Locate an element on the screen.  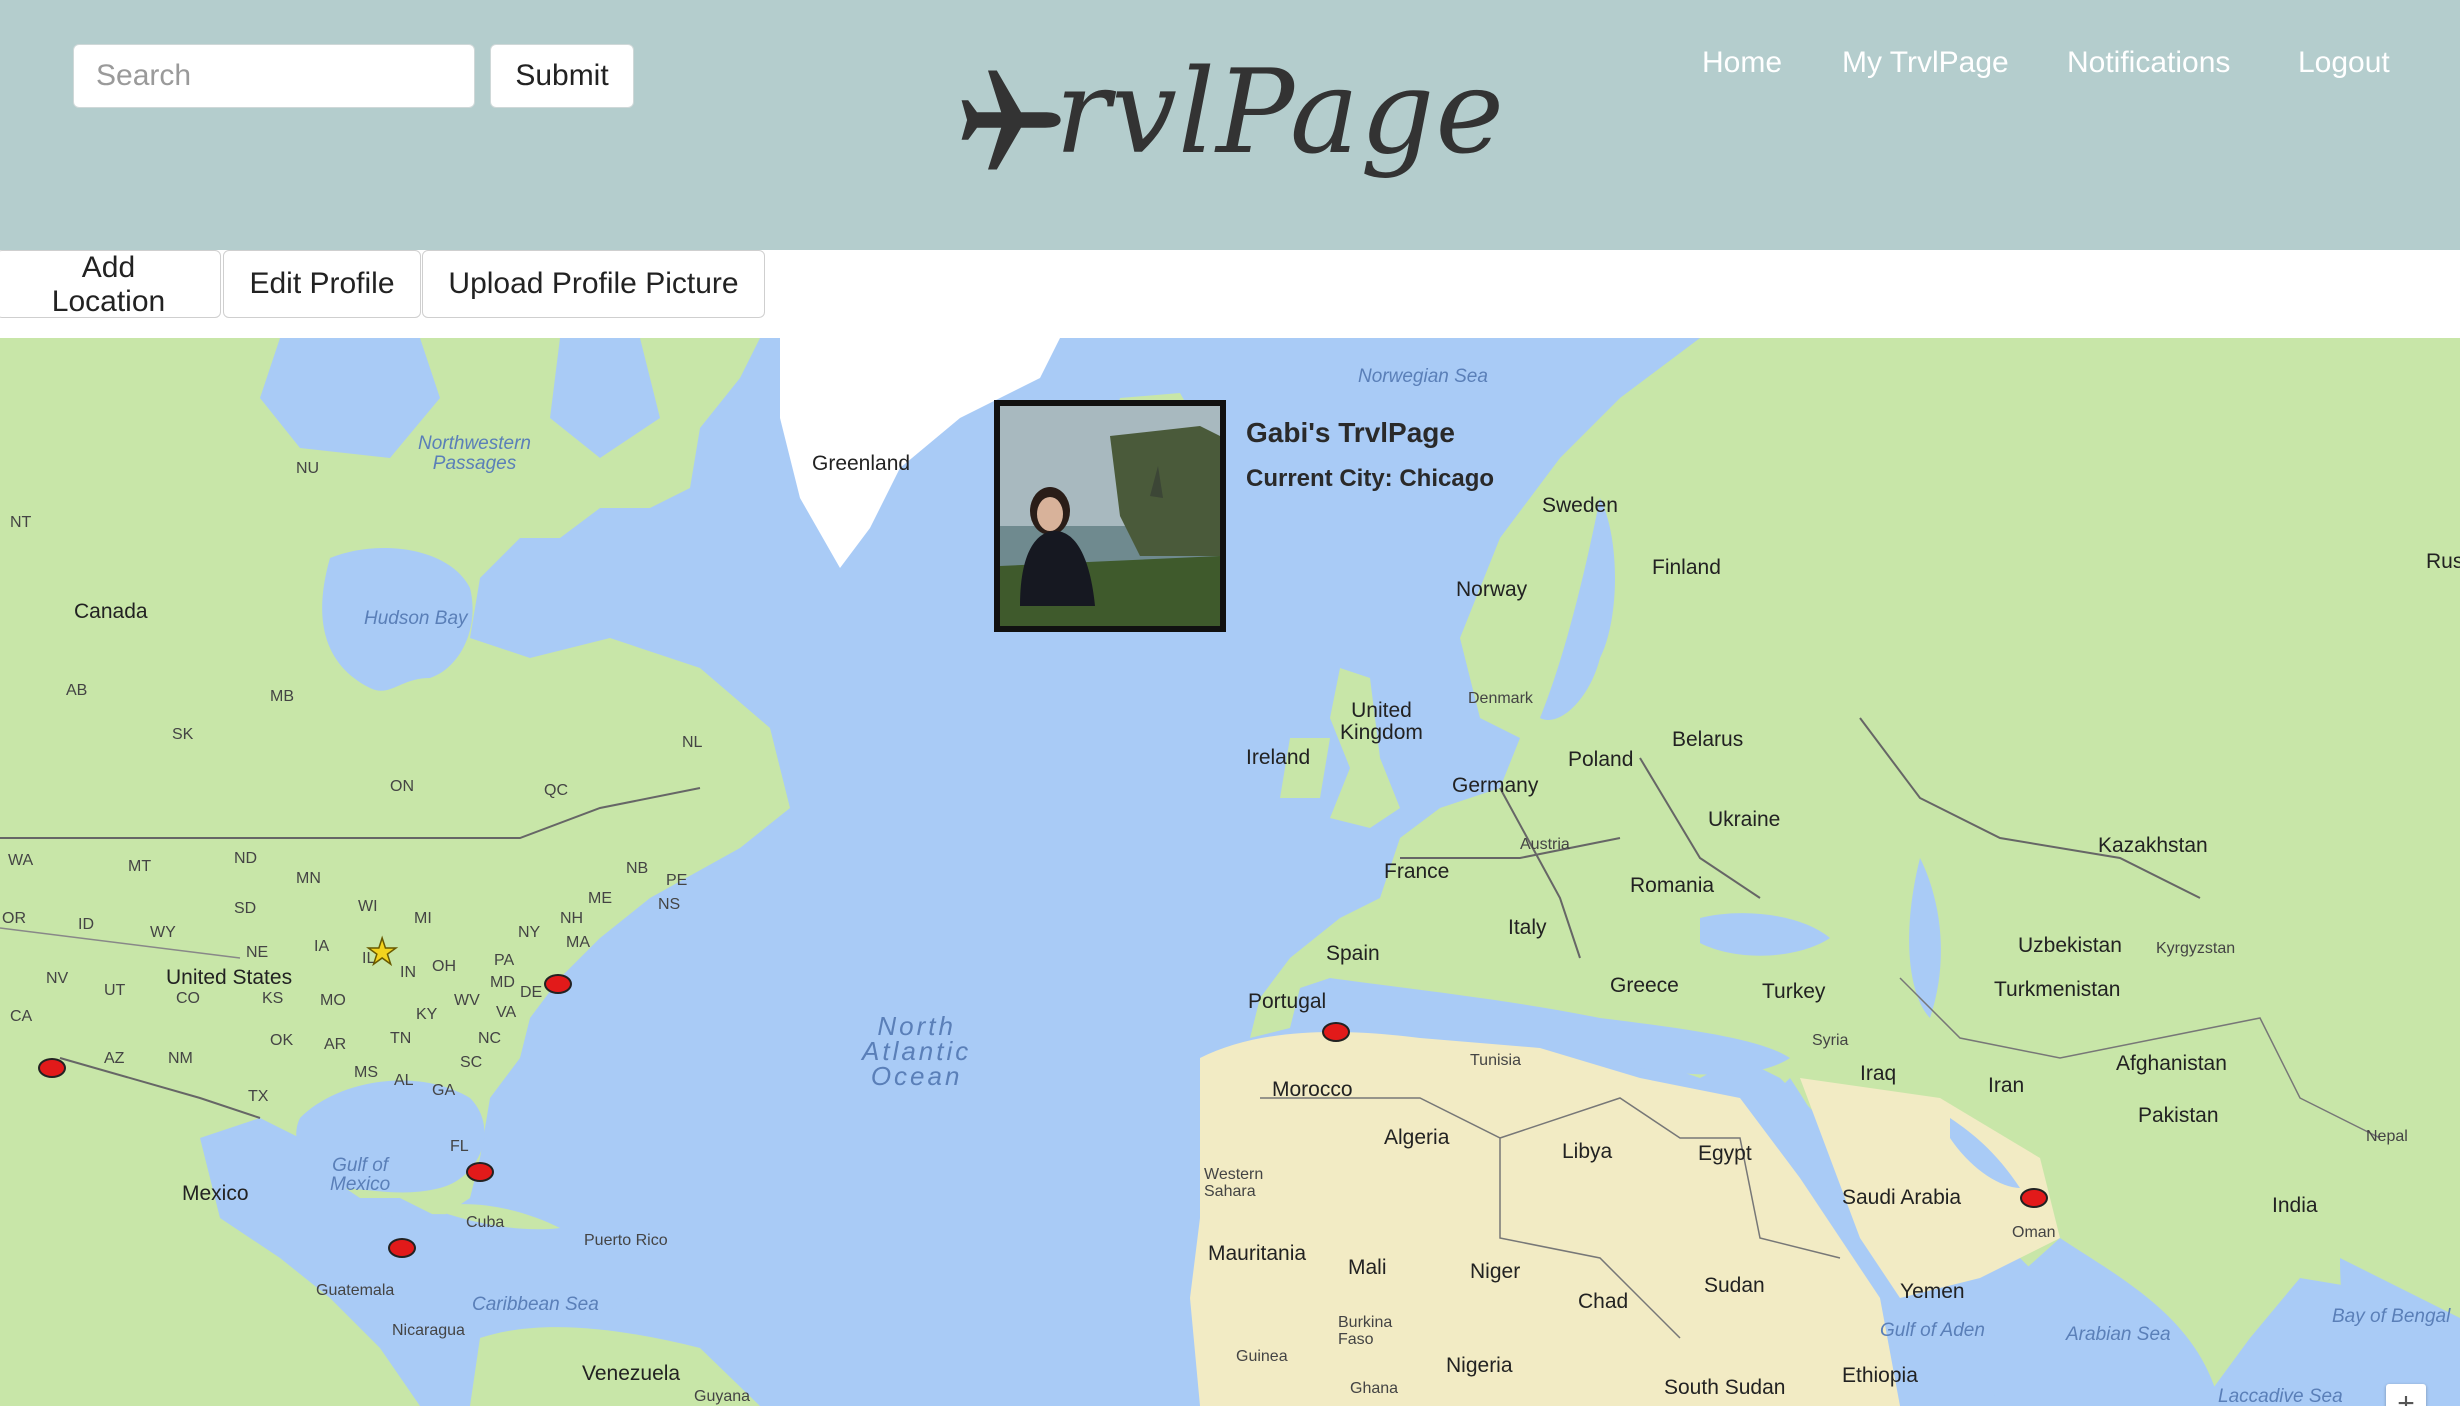
map-label: Ghana is located at coordinates (1374, 1388).